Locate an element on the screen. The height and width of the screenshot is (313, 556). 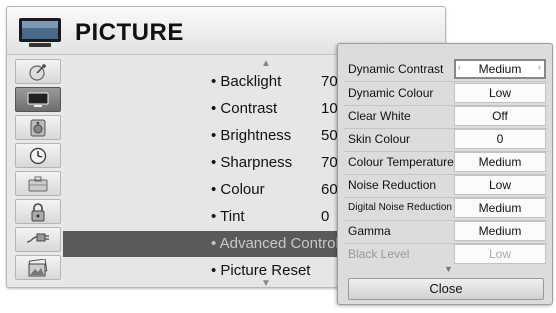
sidebar-item-audio is located at coordinates (38, 127).